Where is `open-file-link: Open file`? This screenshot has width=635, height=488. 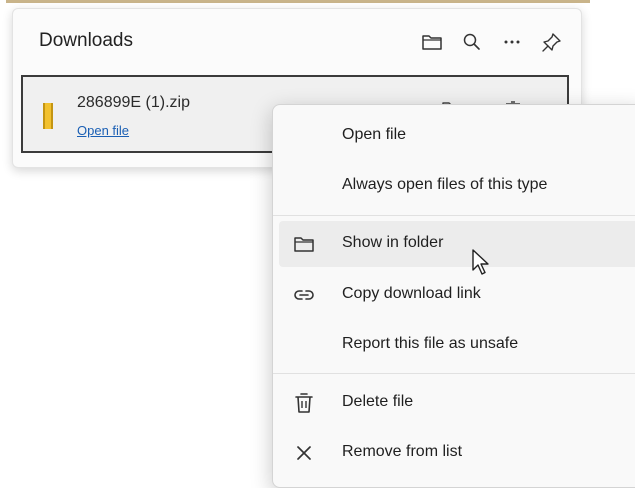 open-file-link: Open file is located at coordinates (103, 130).